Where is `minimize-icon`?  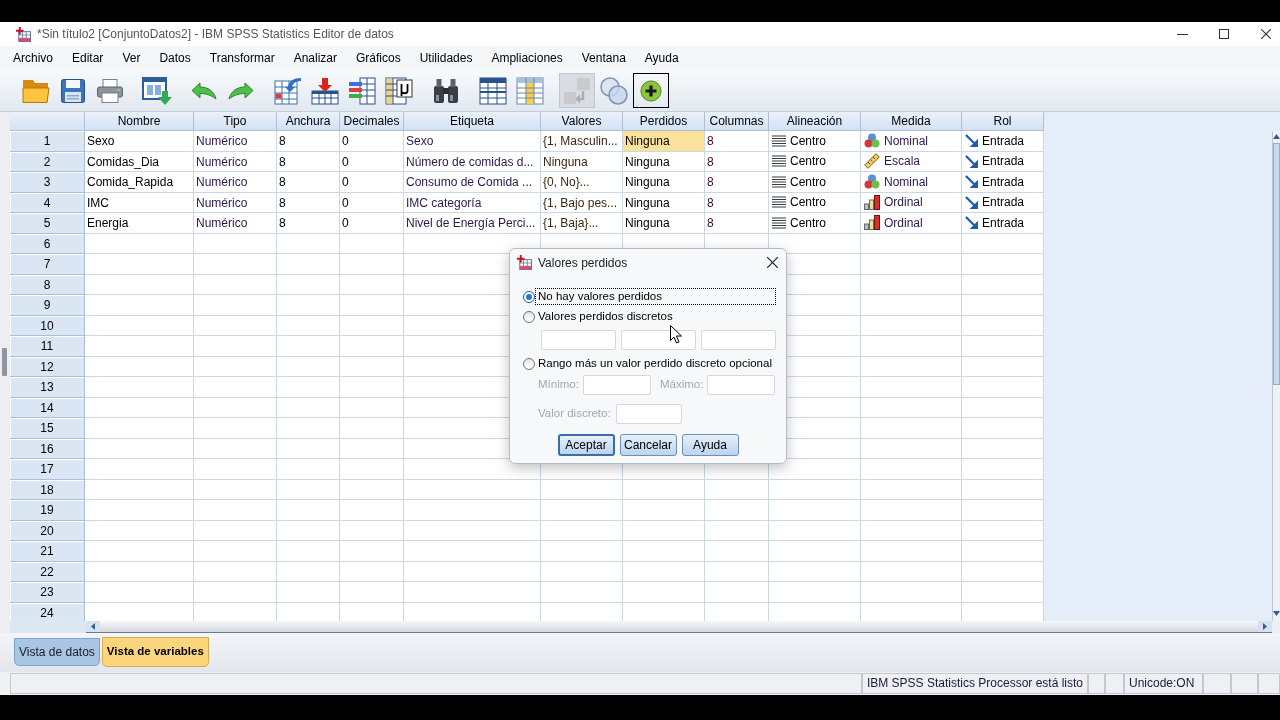
minimize-icon is located at coordinates (1182, 34).